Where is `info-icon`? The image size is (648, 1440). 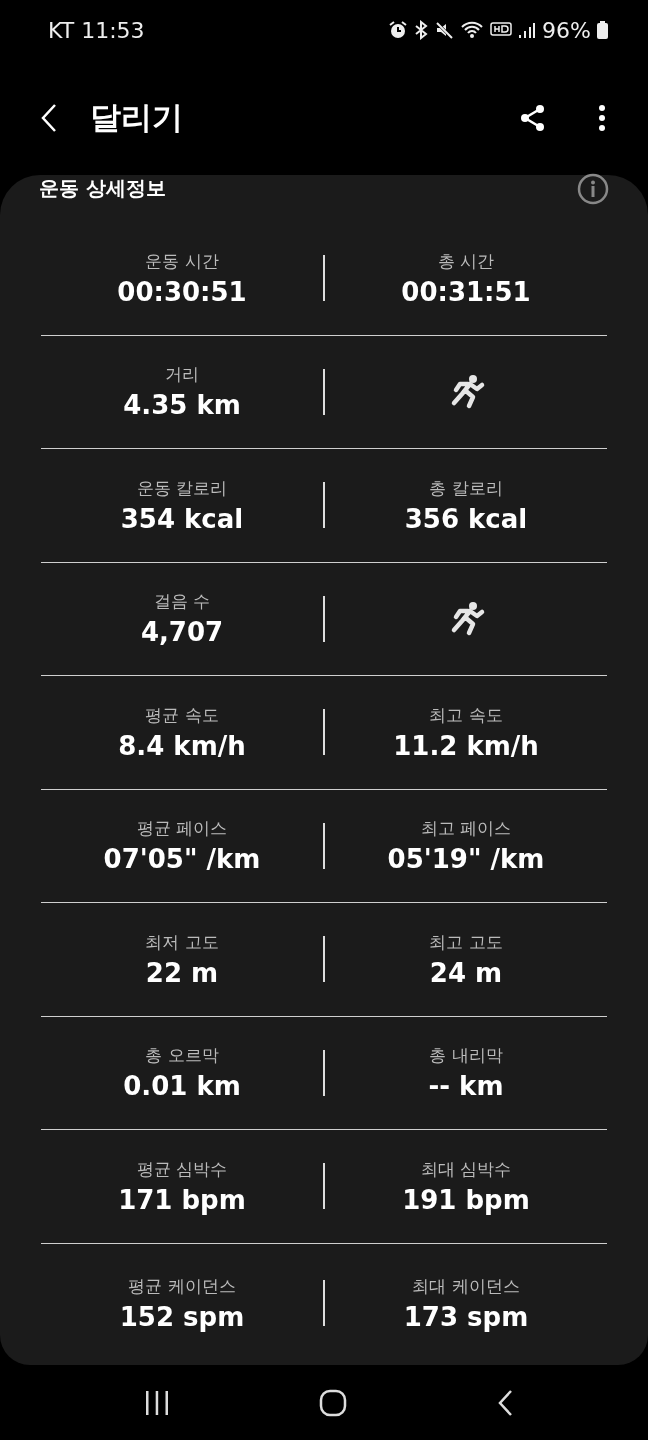 info-icon is located at coordinates (593, 189).